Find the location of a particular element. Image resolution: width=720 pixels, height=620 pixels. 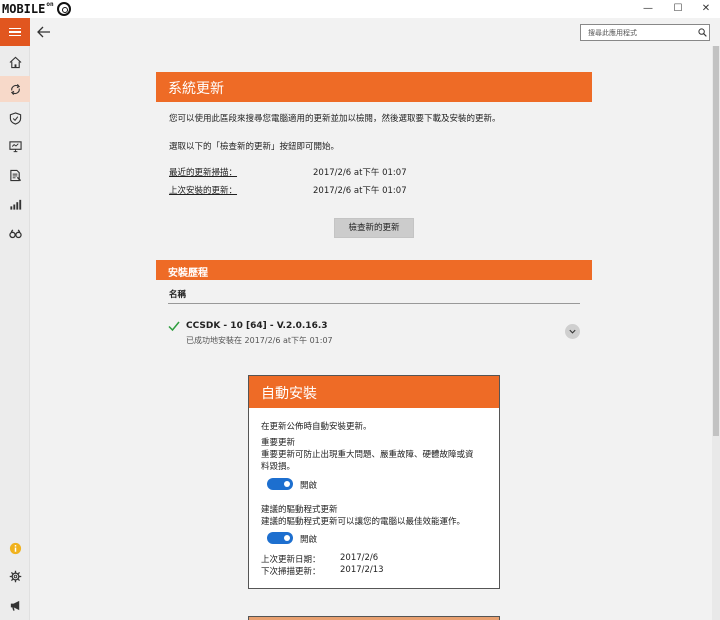

expand-history-button is located at coordinates (572, 331).